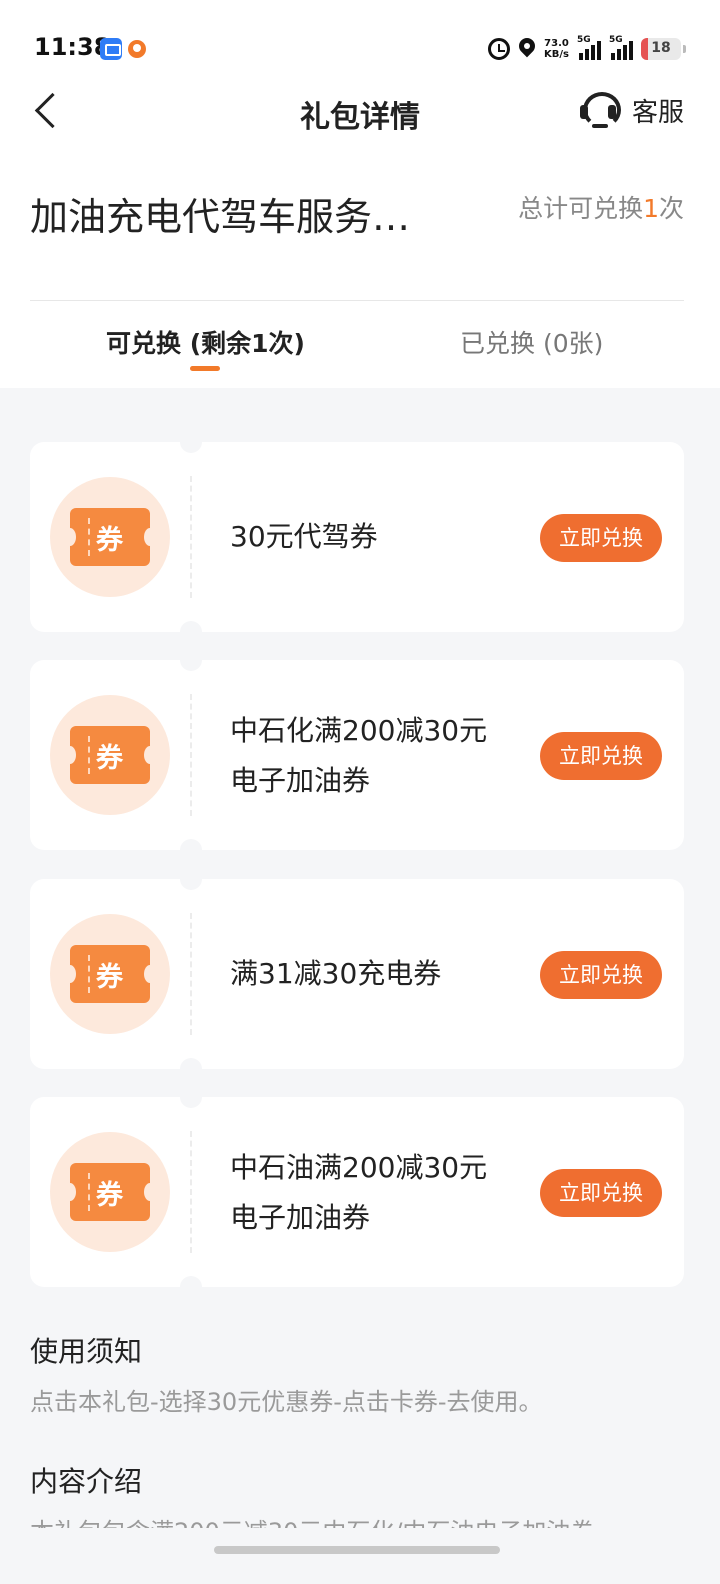 The width and height of the screenshot is (720, 1584). I want to click on network-speed-value: 73.0, so click(556, 43).